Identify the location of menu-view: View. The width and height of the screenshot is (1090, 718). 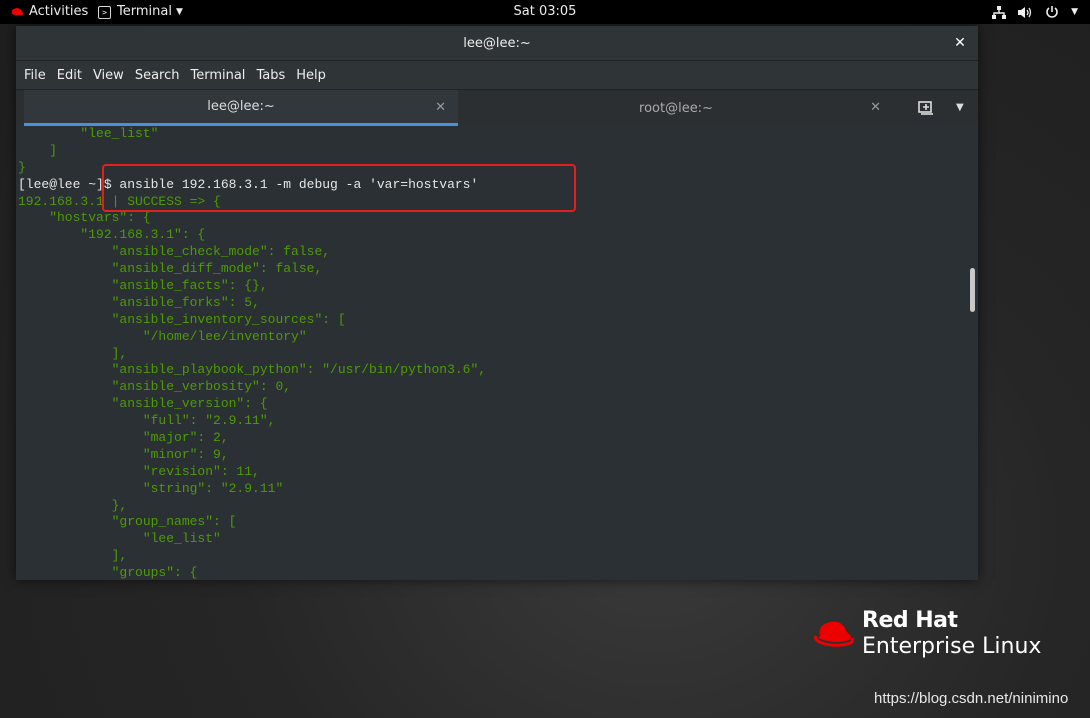
(108, 75).